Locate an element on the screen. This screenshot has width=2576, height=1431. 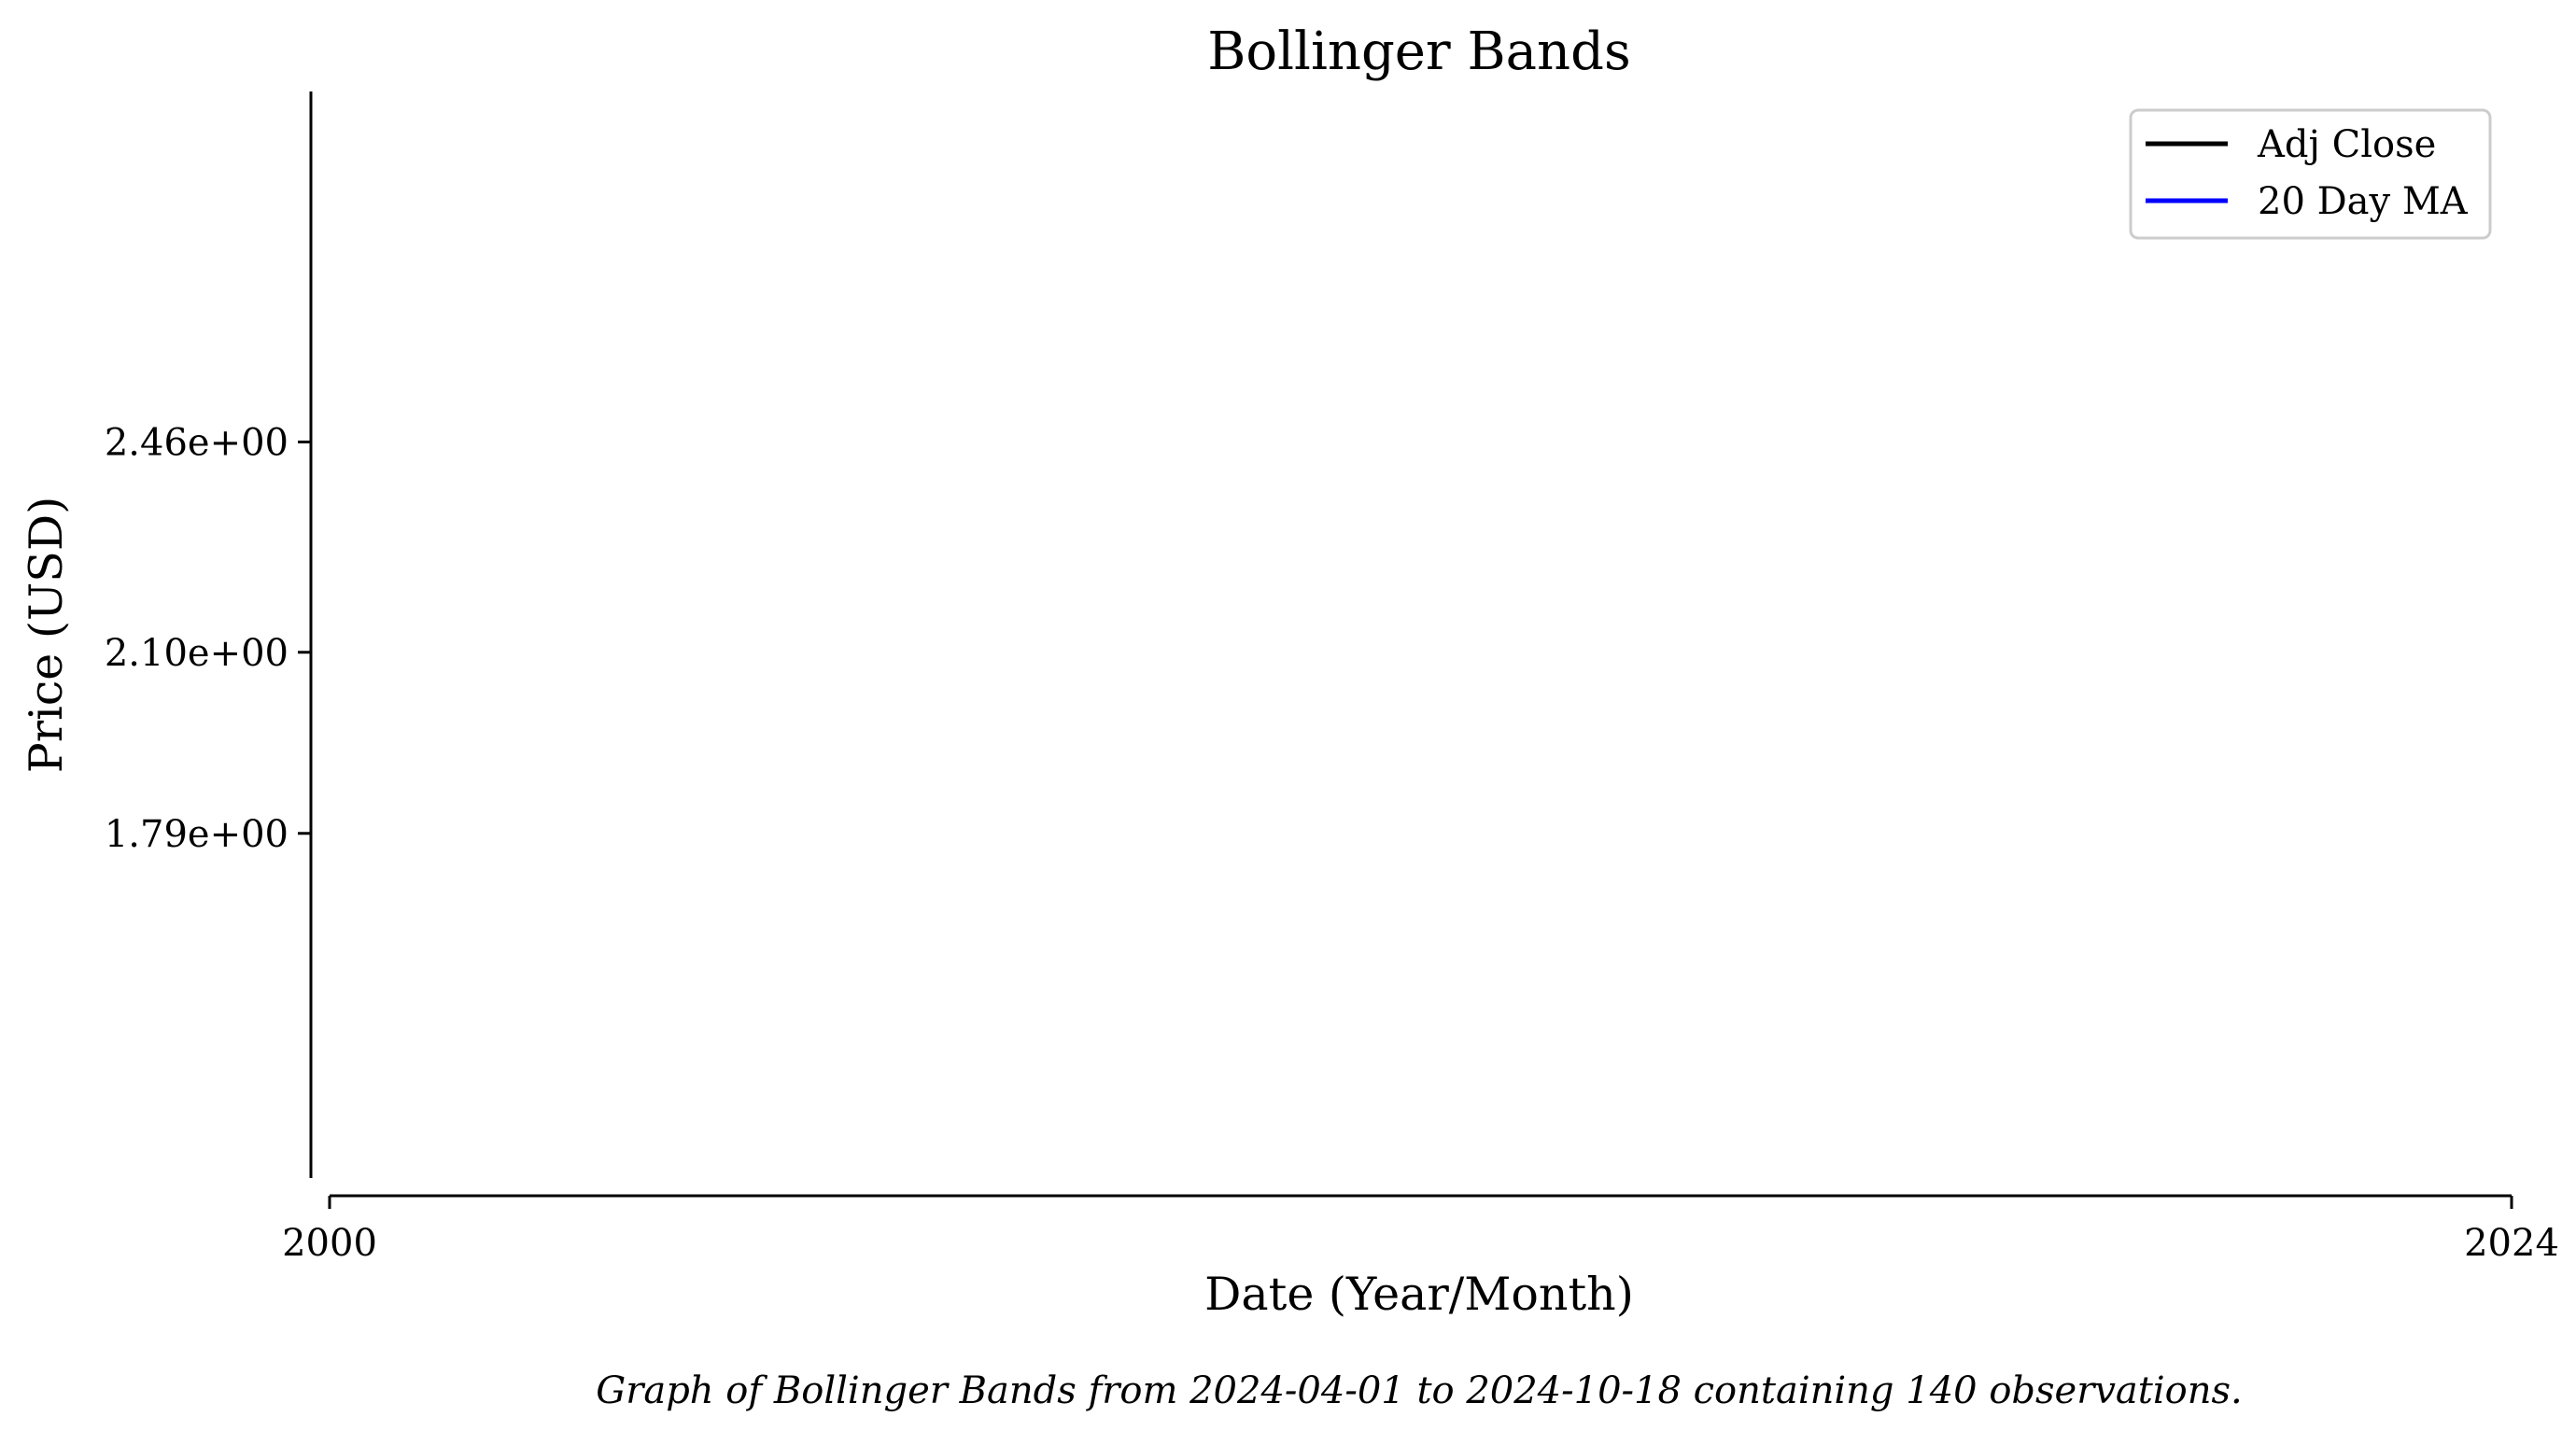
x-tick-label: 2024 is located at coordinates (2511, 1243).